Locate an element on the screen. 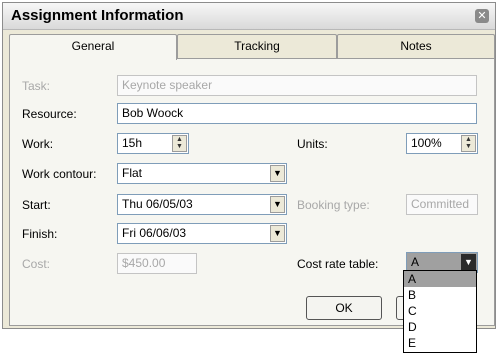  tab-tracking: Tracking is located at coordinates (257, 46).